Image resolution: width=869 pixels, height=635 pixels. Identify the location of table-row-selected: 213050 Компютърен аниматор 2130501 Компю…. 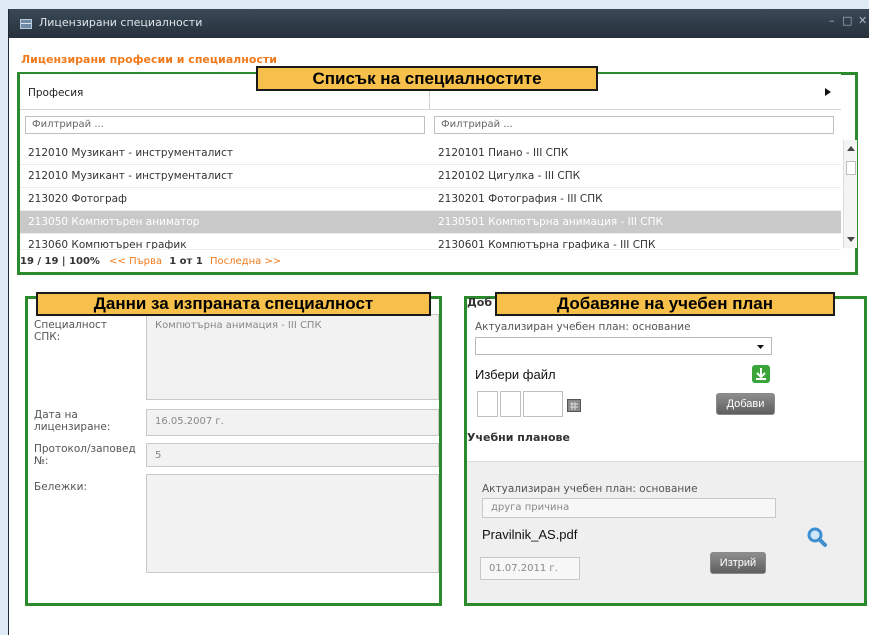
(430, 222).